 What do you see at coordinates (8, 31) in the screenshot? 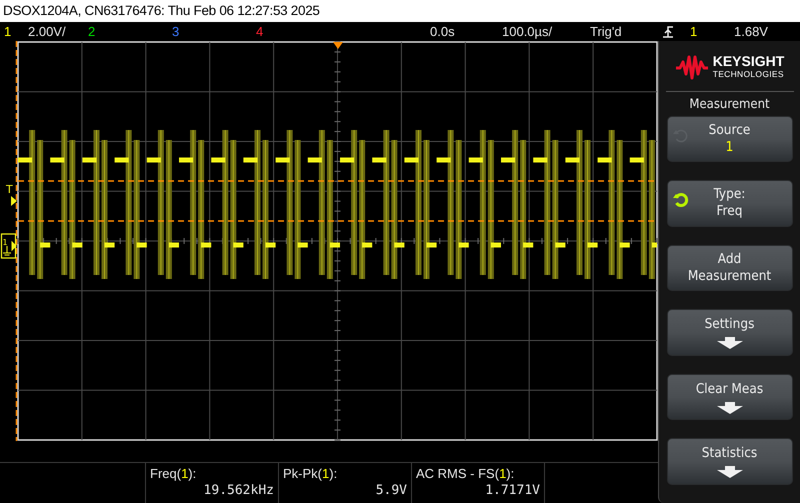
I see `channel-number: 1` at bounding box center [8, 31].